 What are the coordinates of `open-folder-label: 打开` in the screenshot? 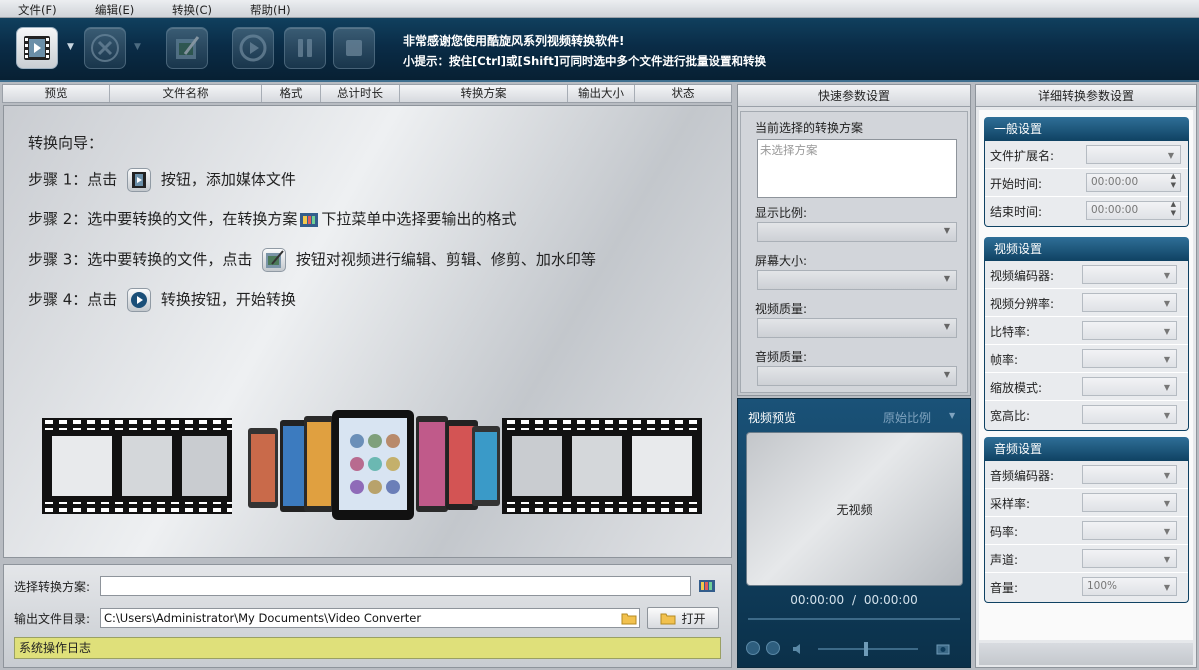 It's located at (693, 618).